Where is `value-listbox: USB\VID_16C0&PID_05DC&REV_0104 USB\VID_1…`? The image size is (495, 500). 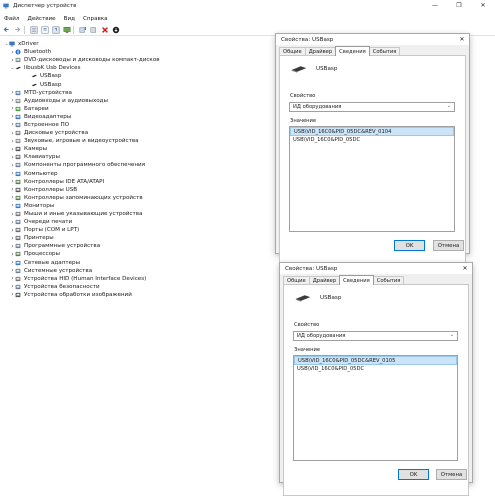 value-listbox: USB\VID_16C0&PID_05DC&REV_0104 USB\VID_1… is located at coordinates (372, 179).